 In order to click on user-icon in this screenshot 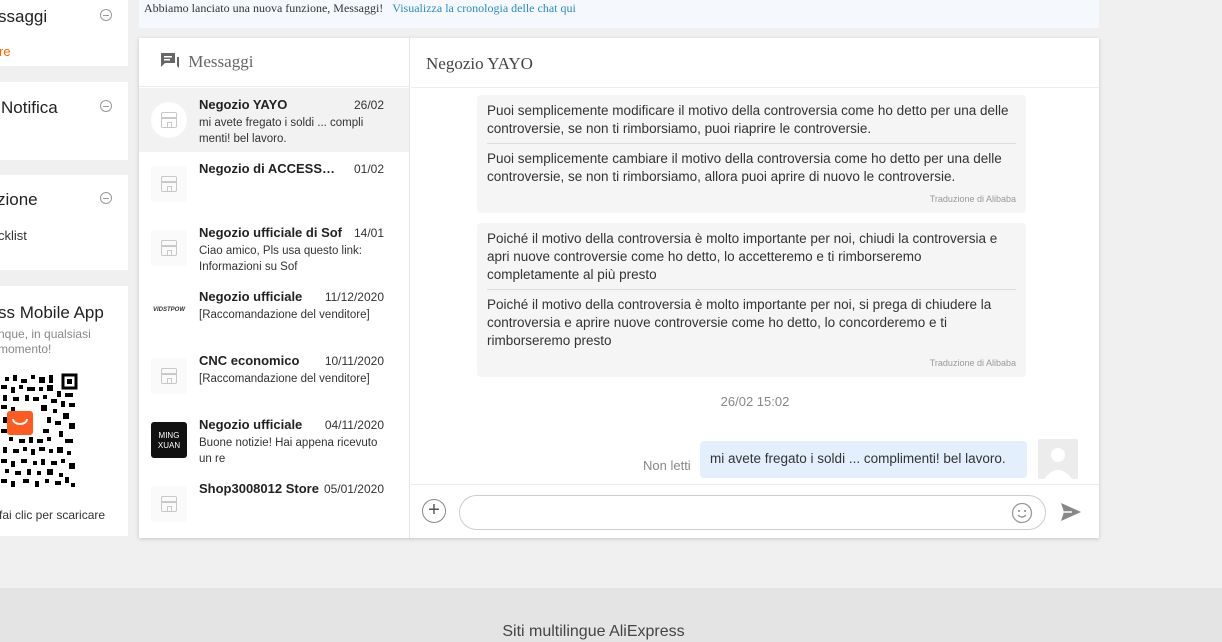, I will do `click(1058, 463)`.